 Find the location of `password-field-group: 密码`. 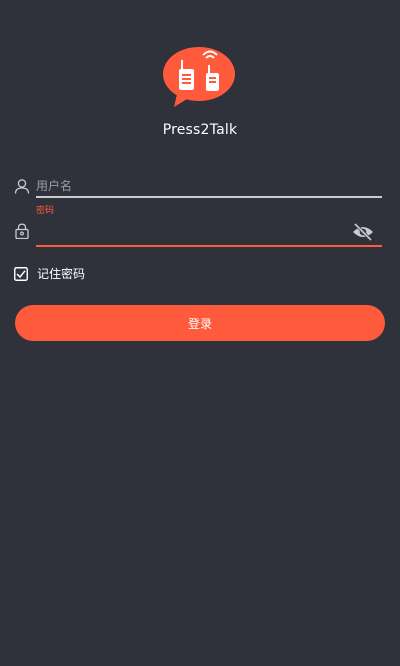

password-field-group: 密码 is located at coordinates (198, 226).